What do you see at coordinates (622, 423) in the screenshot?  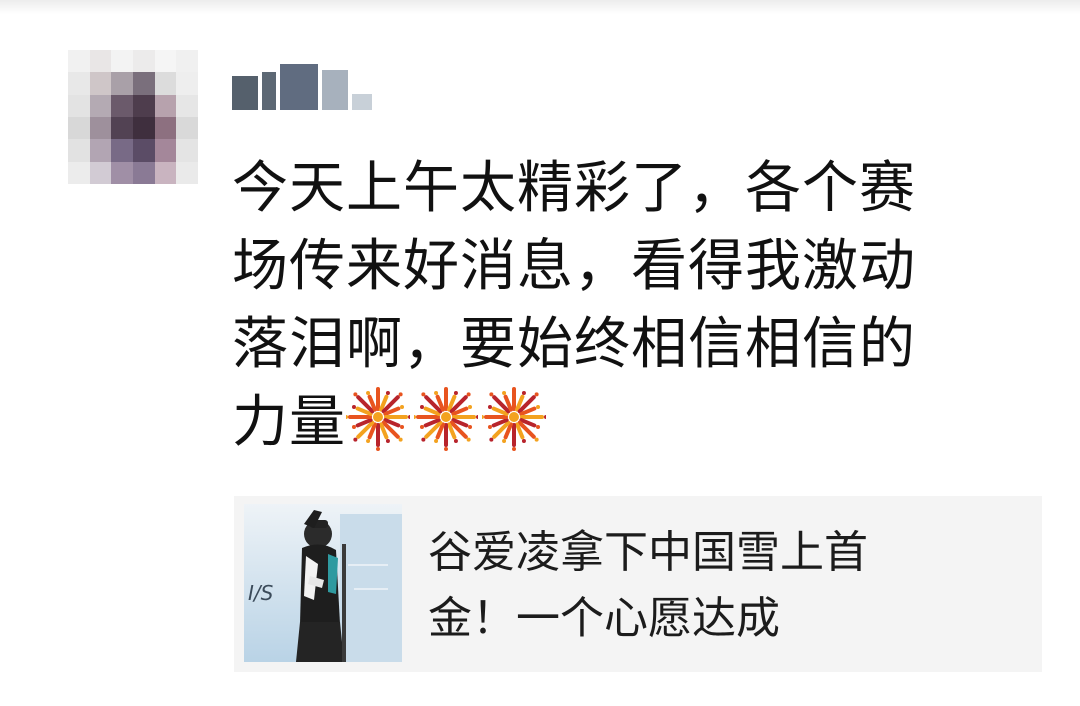 I see `message-line-last: 力量` at bounding box center [622, 423].